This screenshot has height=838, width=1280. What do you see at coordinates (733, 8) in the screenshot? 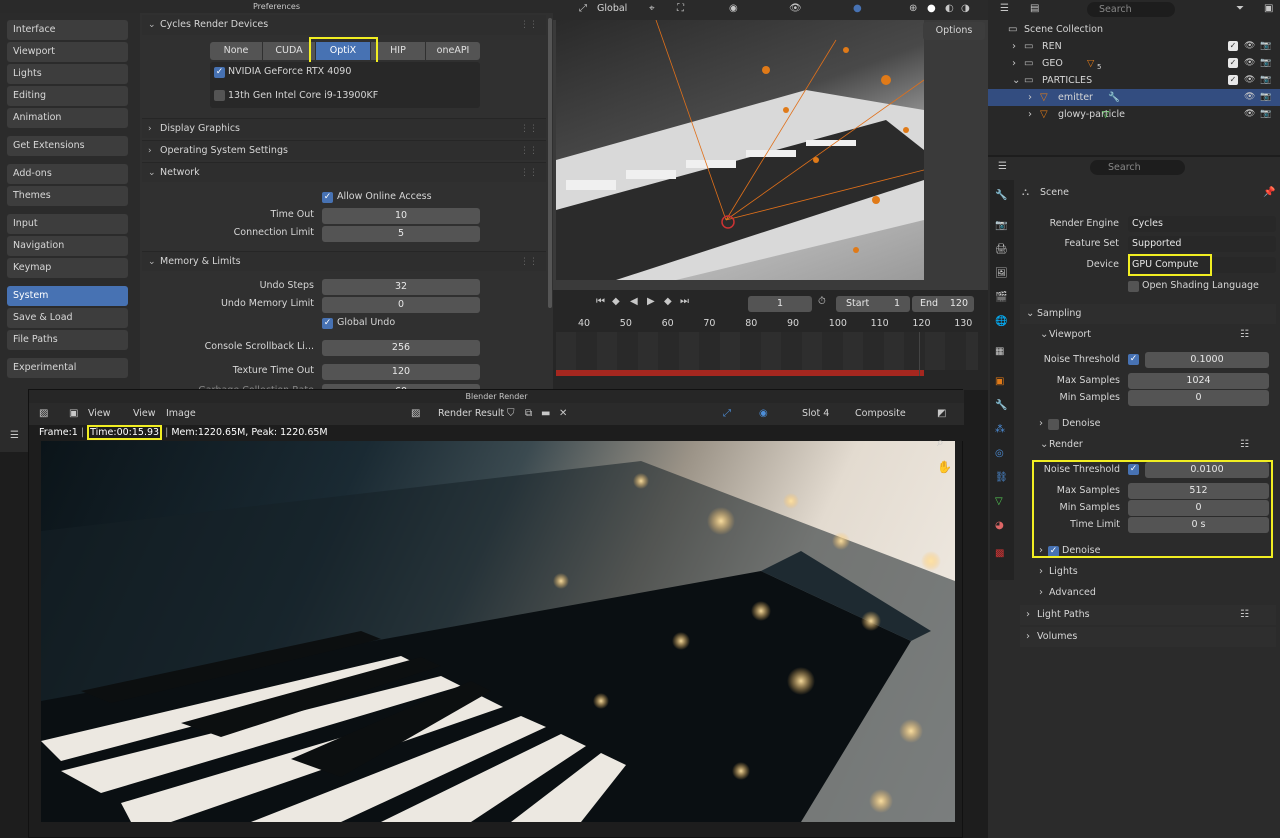
I see `proportional-icon: ◉` at bounding box center [733, 8].